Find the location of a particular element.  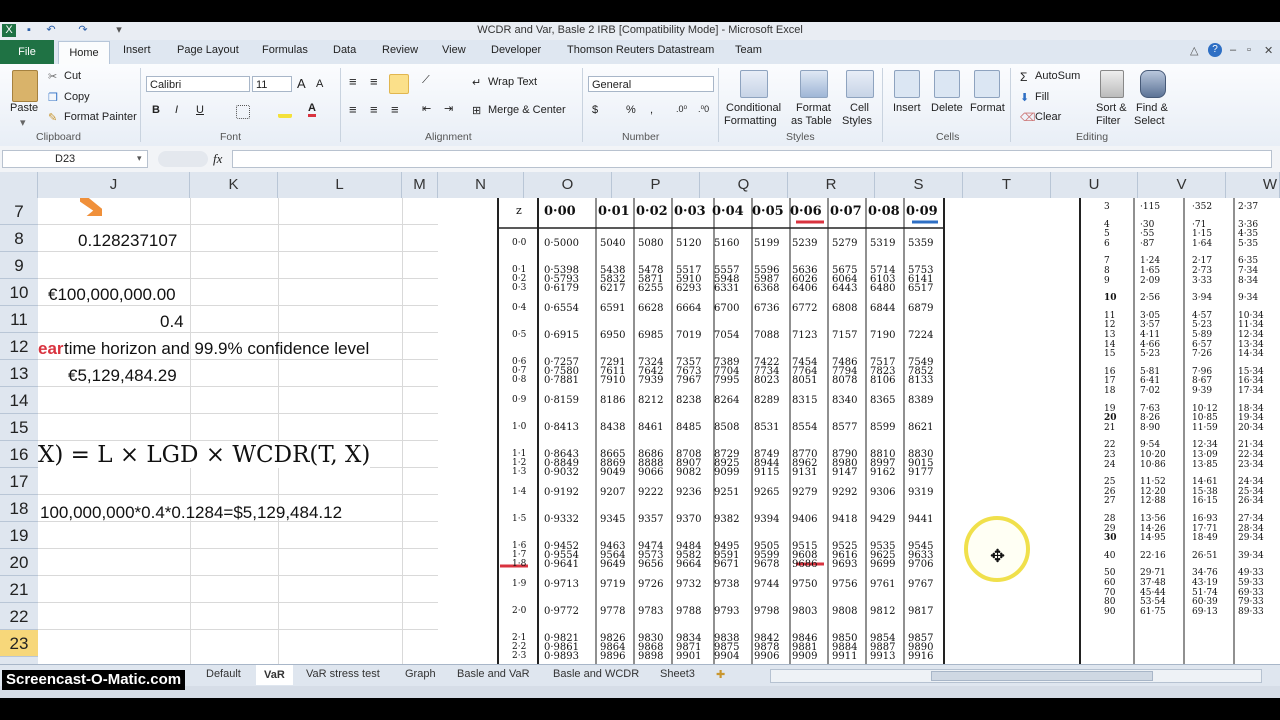

font-size-select: 11 is located at coordinates (272, 84).